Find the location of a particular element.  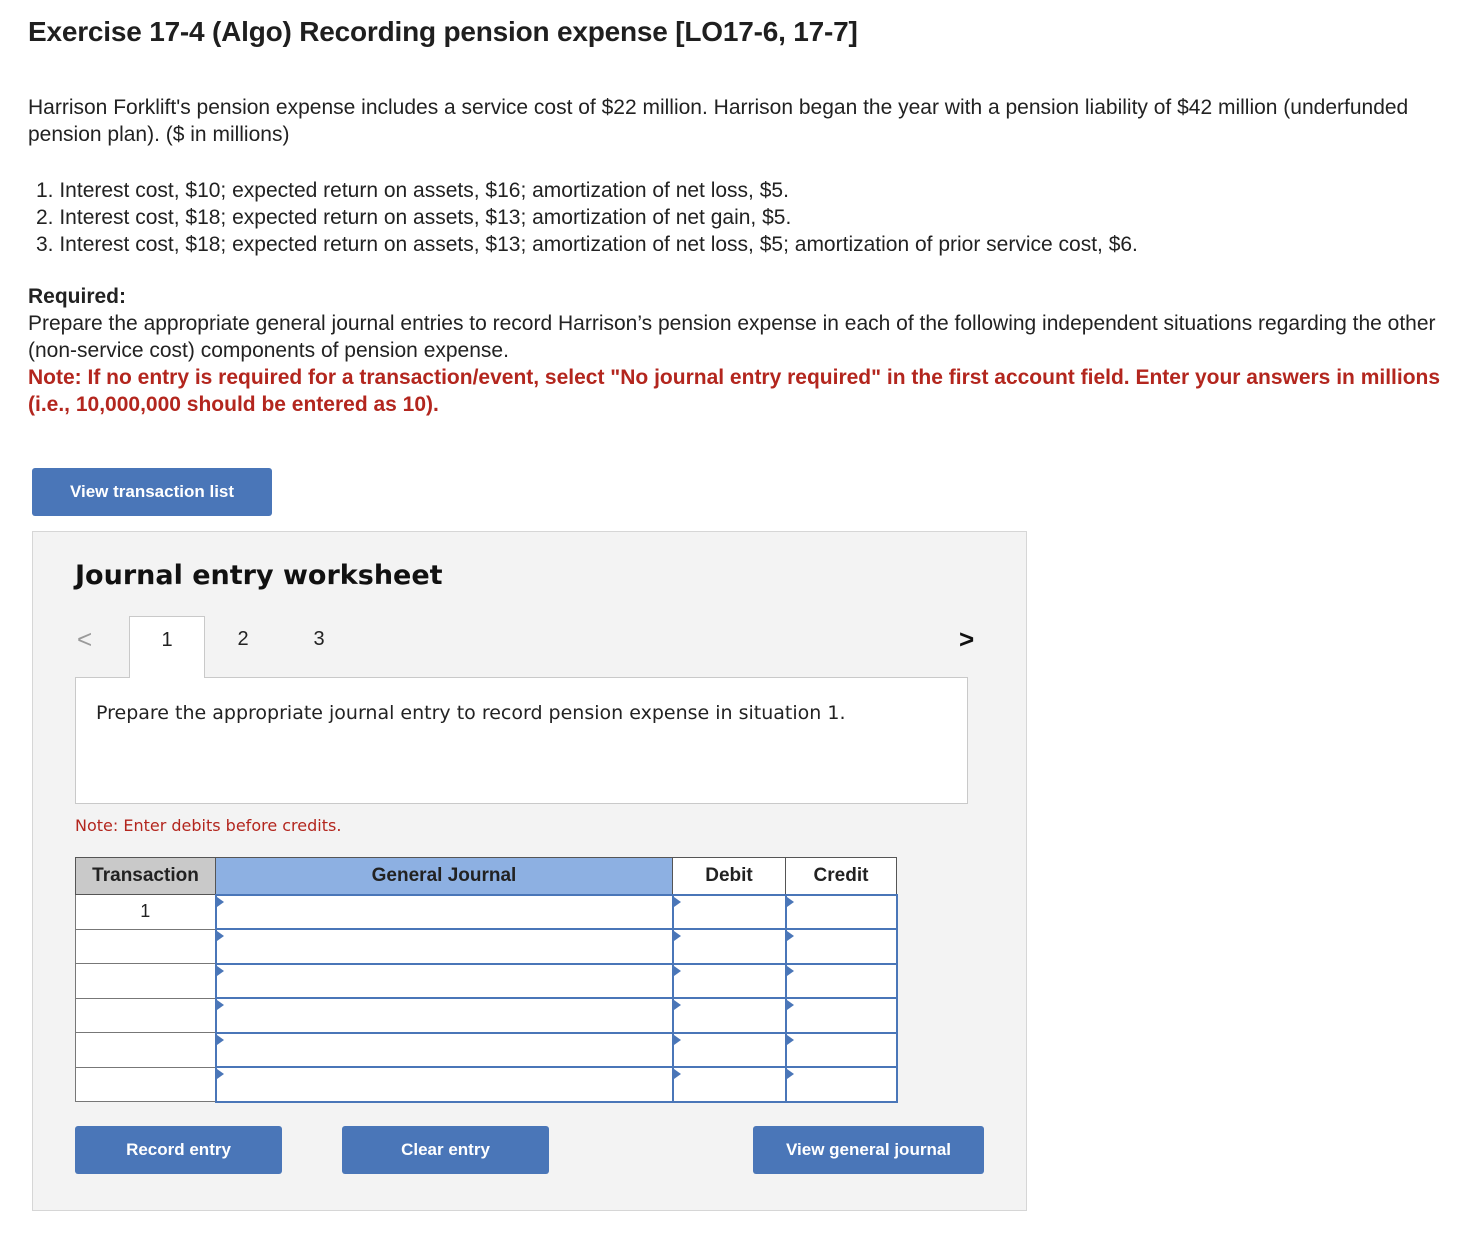

view-transaction-list-button: View transaction list is located at coordinates (152, 492).